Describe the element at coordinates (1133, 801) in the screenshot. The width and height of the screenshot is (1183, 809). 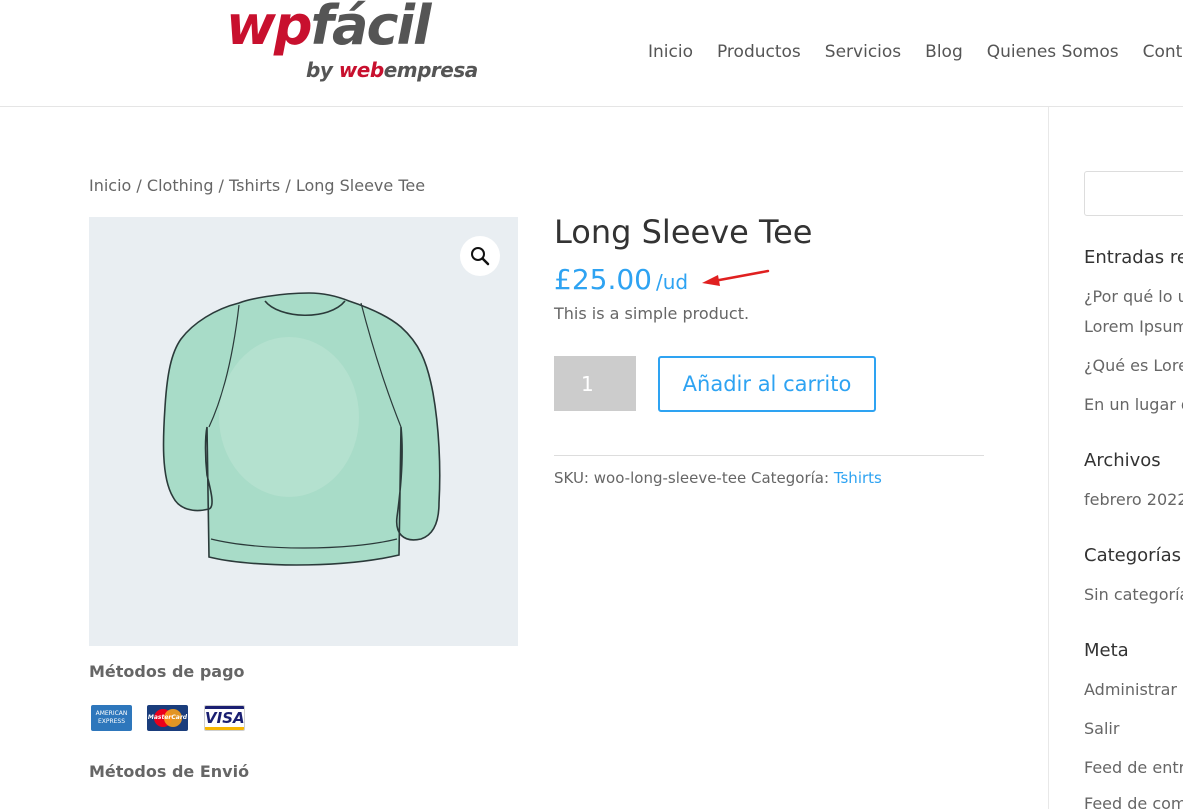
I see `meta-link: Feed de comentarios` at that location.